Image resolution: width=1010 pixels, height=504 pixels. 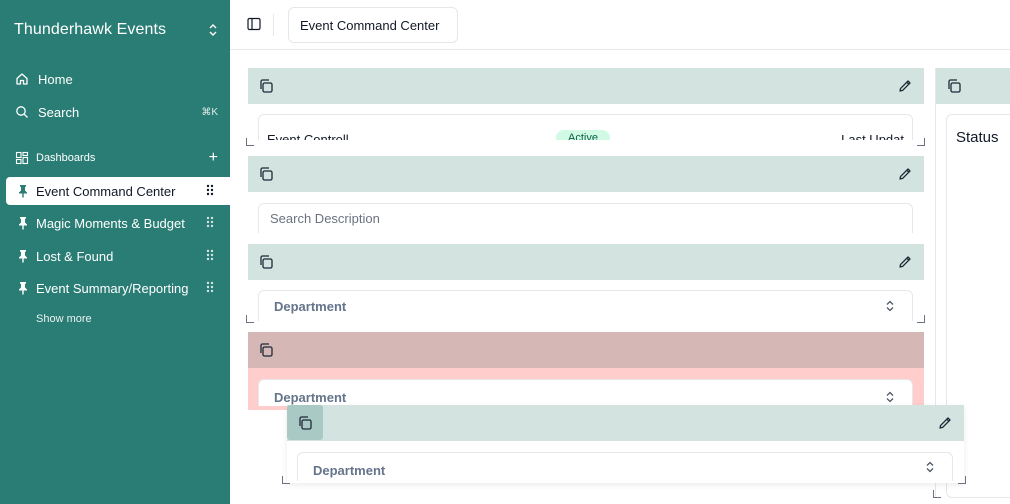 What do you see at coordinates (209, 112) in the screenshot?
I see `search-shortcut: ⌘K` at bounding box center [209, 112].